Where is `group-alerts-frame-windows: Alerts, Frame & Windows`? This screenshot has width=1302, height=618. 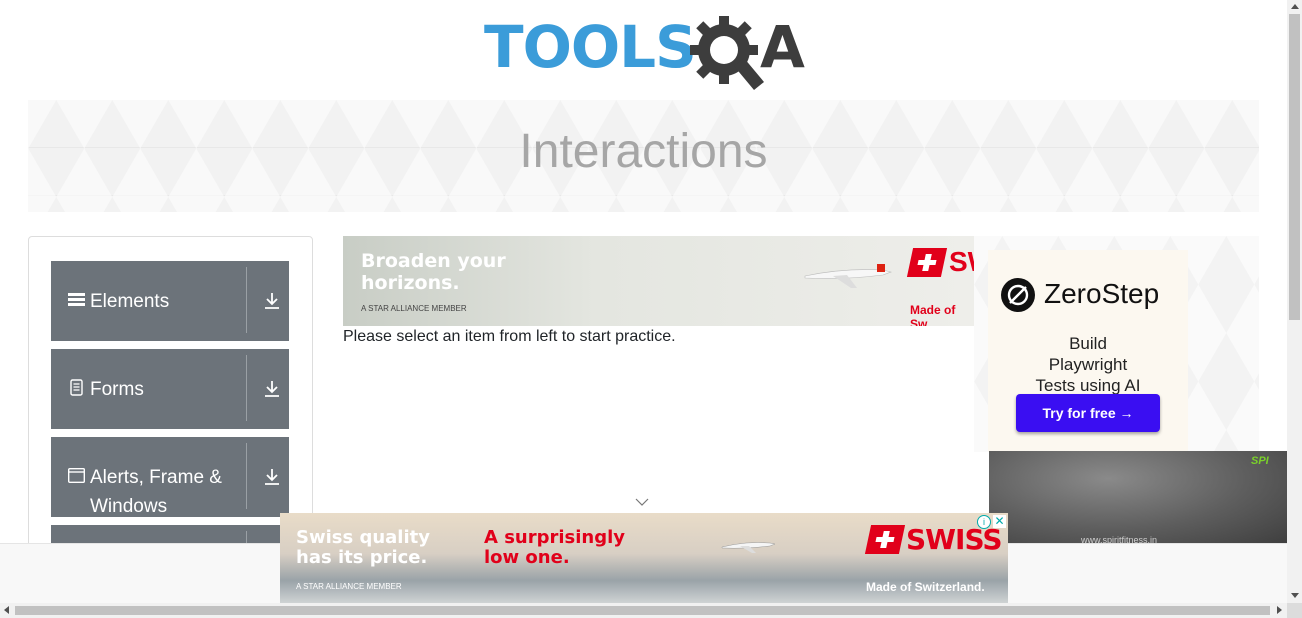
group-alerts-frame-windows: Alerts, Frame & Windows is located at coordinates (170, 477).